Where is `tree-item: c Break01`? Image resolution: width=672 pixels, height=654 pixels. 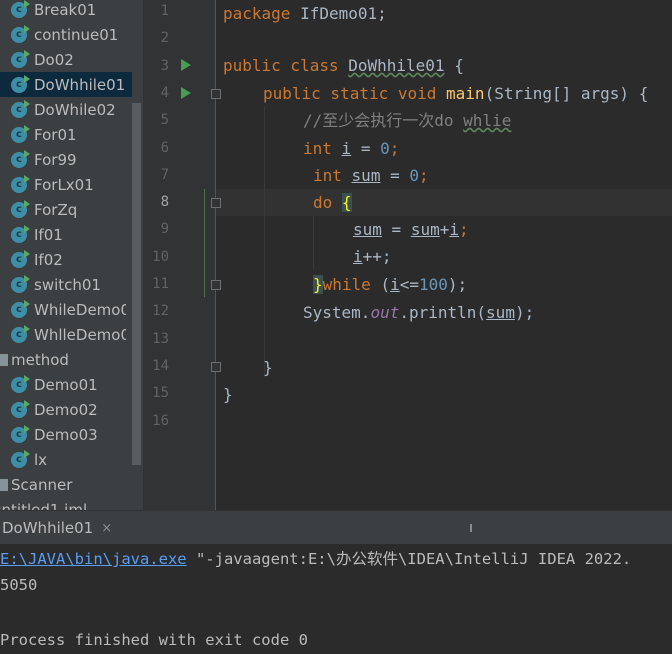 tree-item: c Break01 is located at coordinates (66, 11).